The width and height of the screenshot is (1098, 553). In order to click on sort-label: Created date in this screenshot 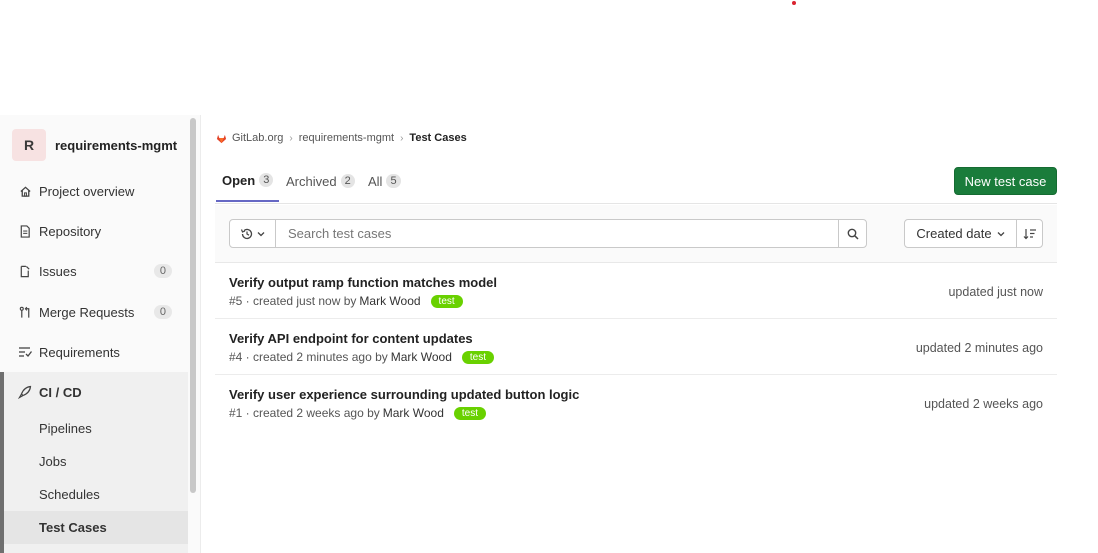, I will do `click(954, 233)`.